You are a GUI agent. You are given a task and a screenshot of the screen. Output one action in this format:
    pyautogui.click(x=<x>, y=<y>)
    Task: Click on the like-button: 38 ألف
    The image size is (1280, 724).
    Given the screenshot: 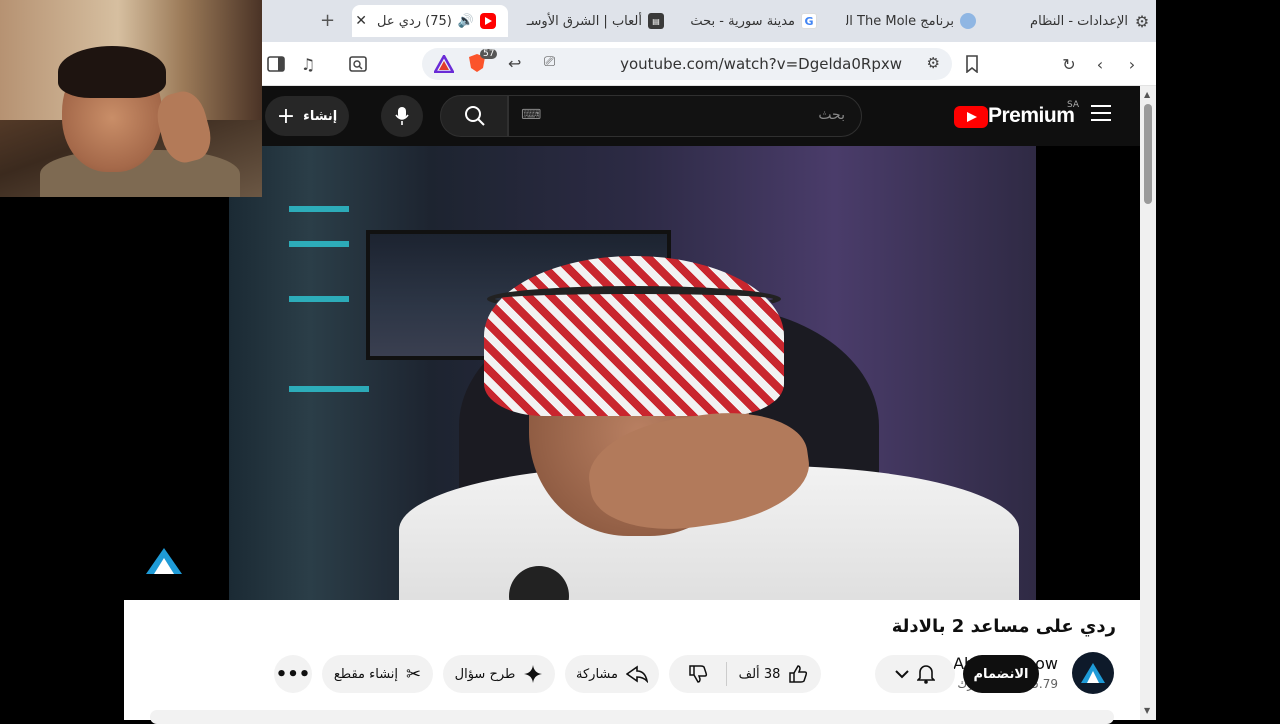 What is the action you would take?
    pyautogui.click(x=773, y=674)
    